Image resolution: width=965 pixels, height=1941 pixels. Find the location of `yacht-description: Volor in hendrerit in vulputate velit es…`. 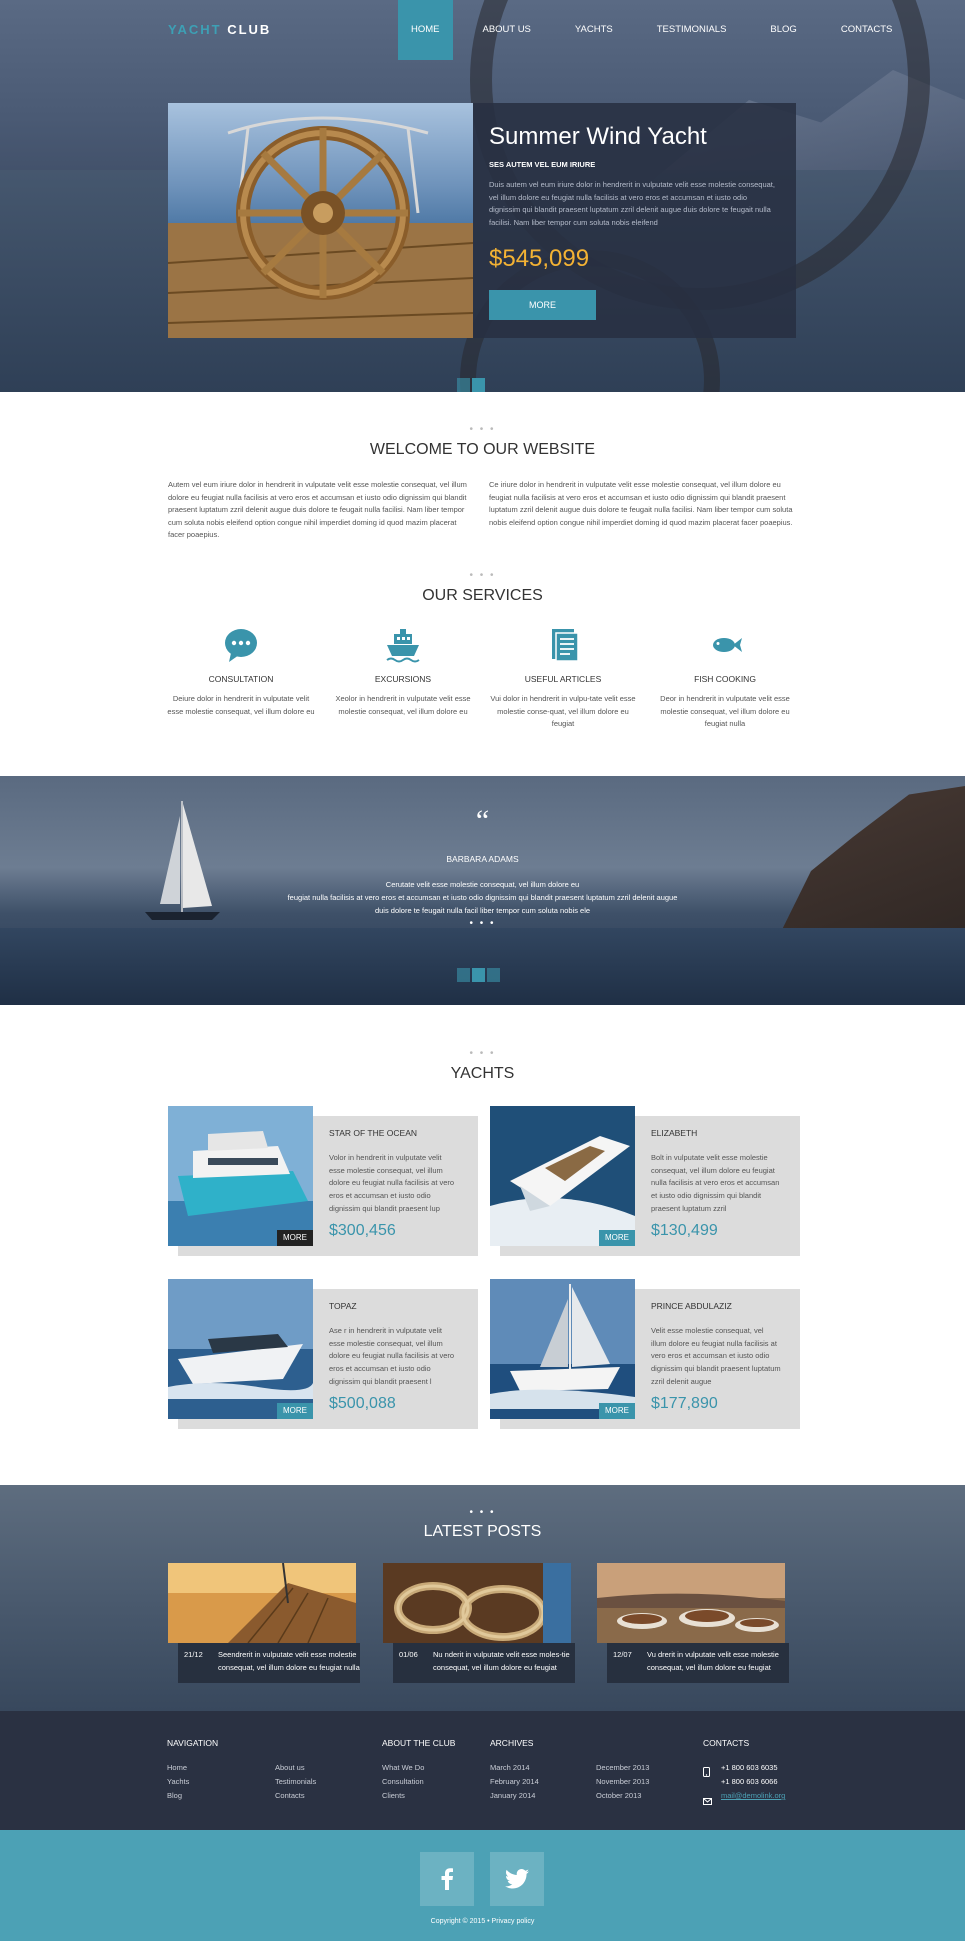

yacht-description: Volor in hendrerit in vulputate velit es… is located at coordinates (392, 1183).